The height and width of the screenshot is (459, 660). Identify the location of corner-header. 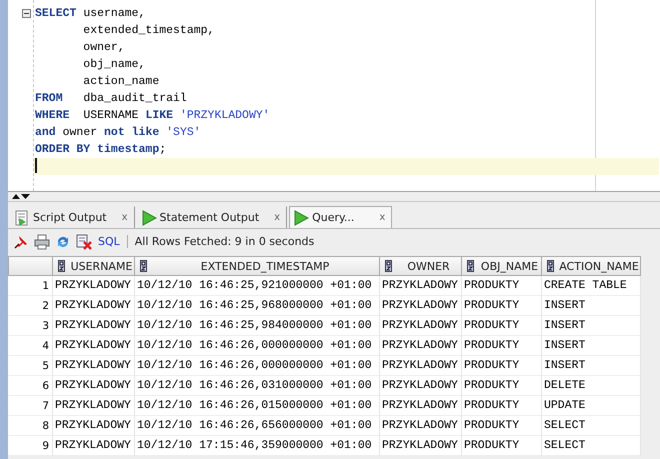
(30, 266).